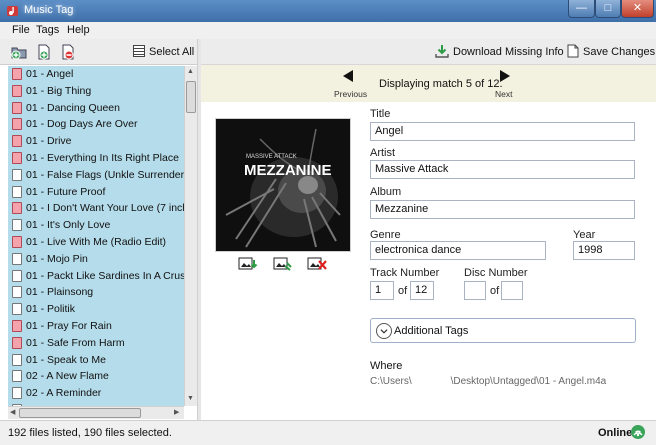  What do you see at coordinates (317, 264) in the screenshot?
I see `remove-art-icon` at bounding box center [317, 264].